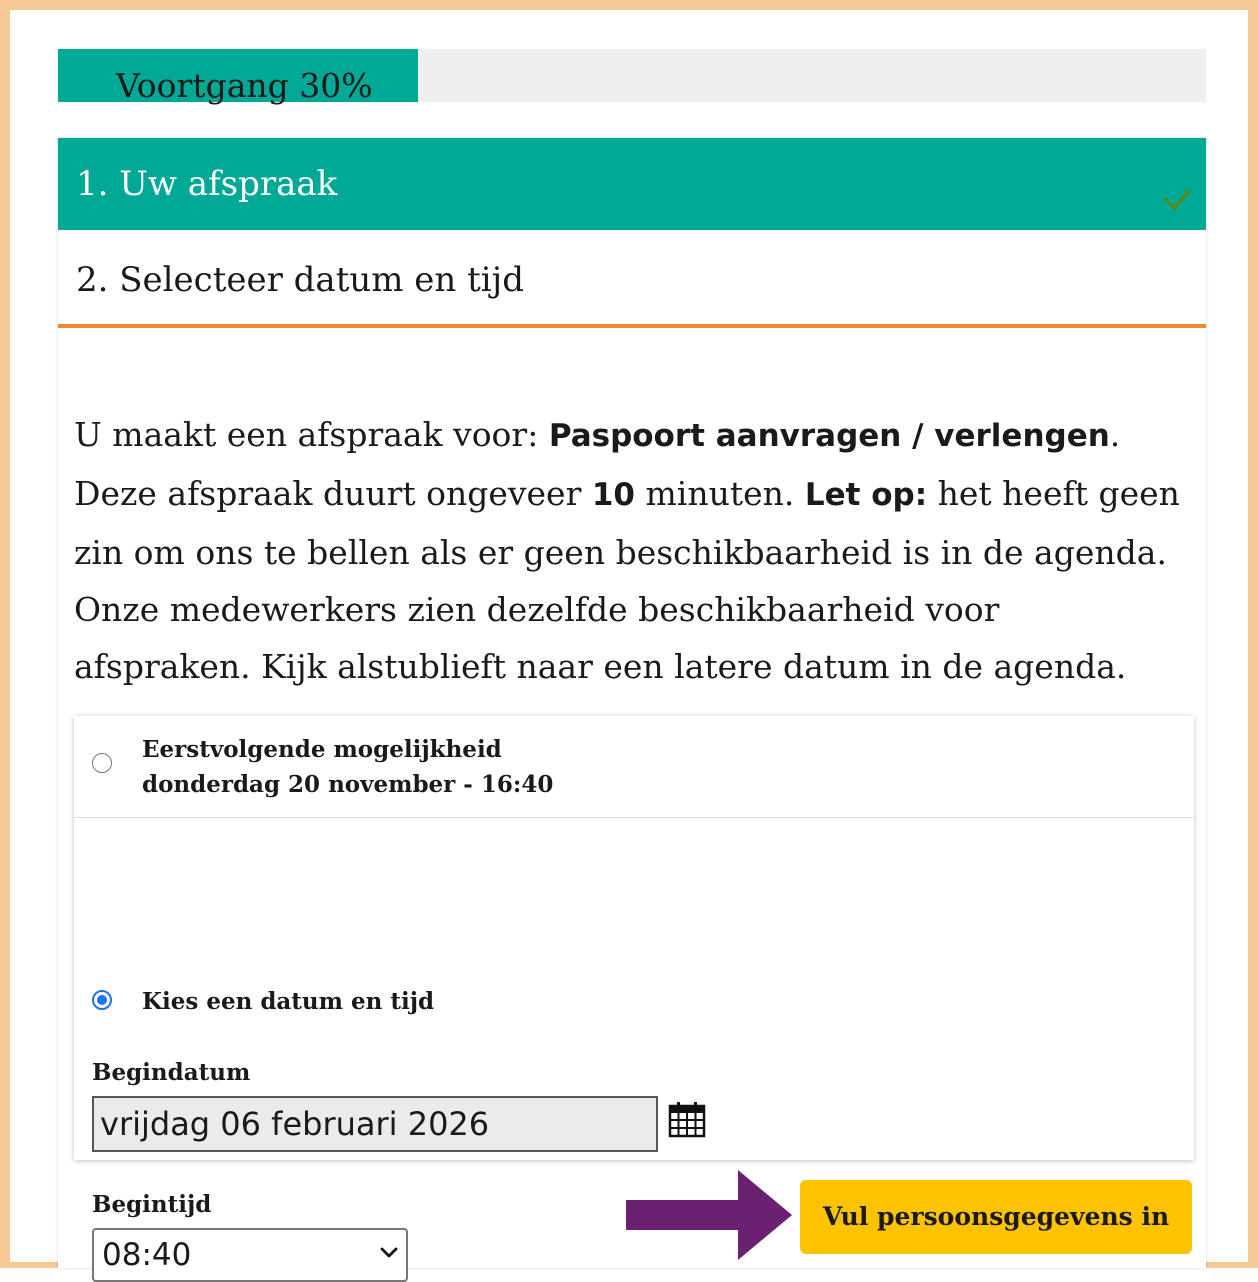  What do you see at coordinates (322, 749) in the screenshot?
I see `first-available-title: Eerstvolgende mogelijkheid` at bounding box center [322, 749].